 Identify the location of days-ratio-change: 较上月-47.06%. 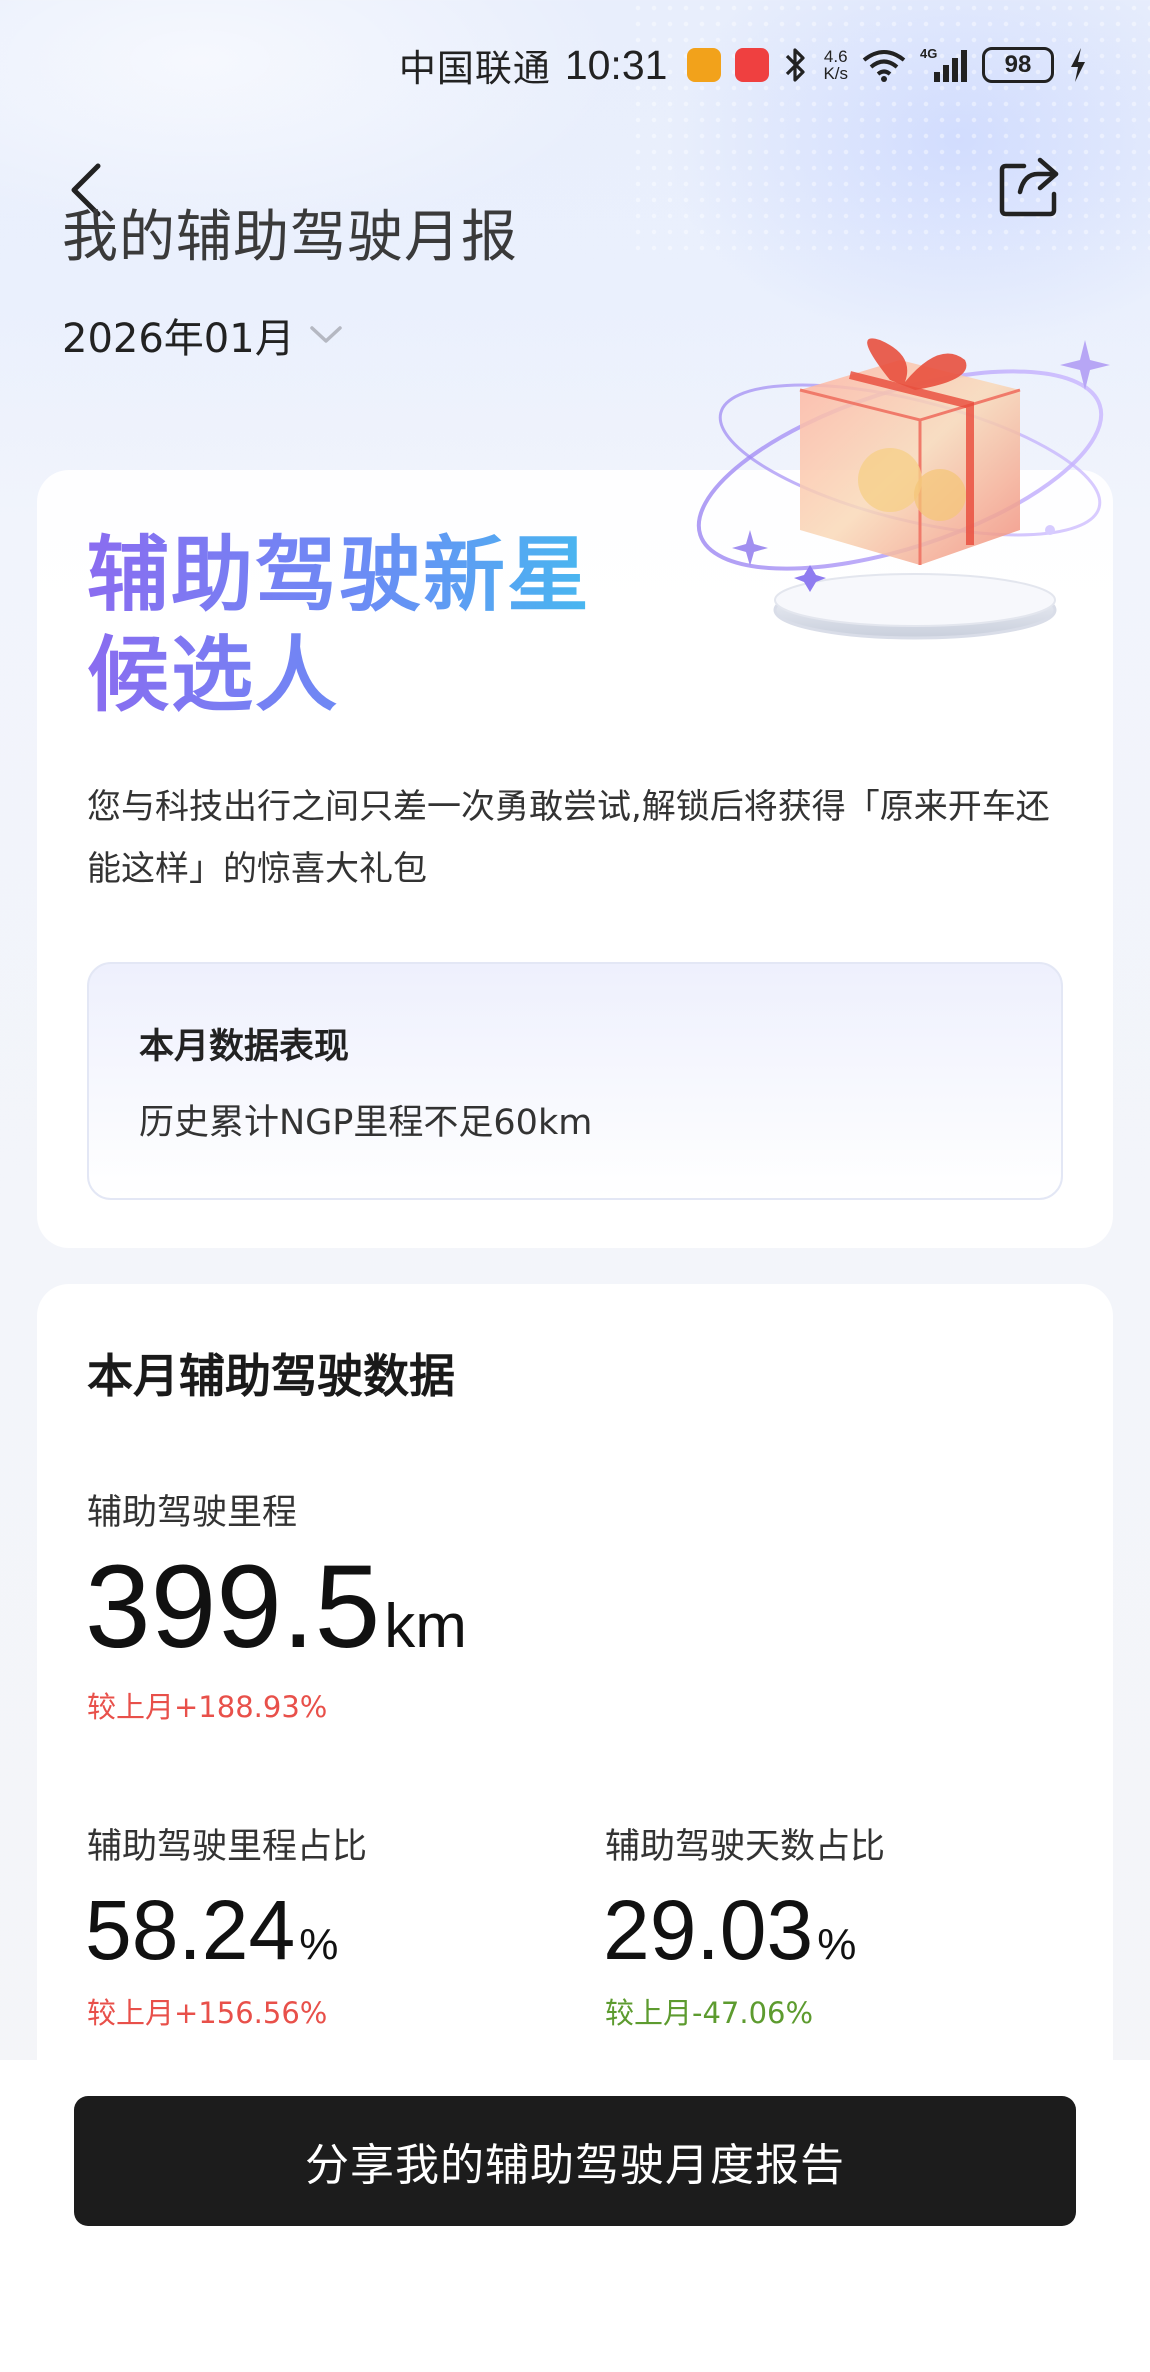
(709, 2013).